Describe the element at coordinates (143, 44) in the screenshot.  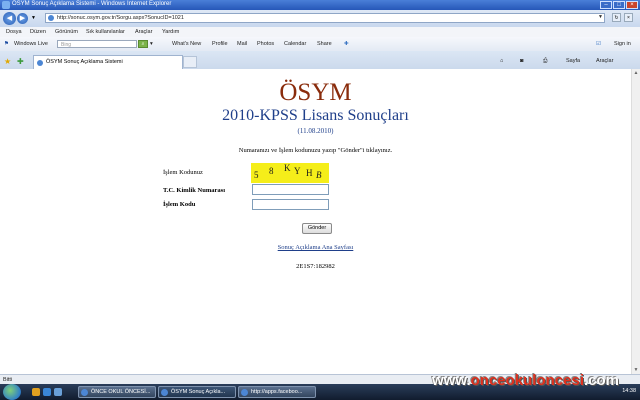
I see `search-icon: ⌕` at that location.